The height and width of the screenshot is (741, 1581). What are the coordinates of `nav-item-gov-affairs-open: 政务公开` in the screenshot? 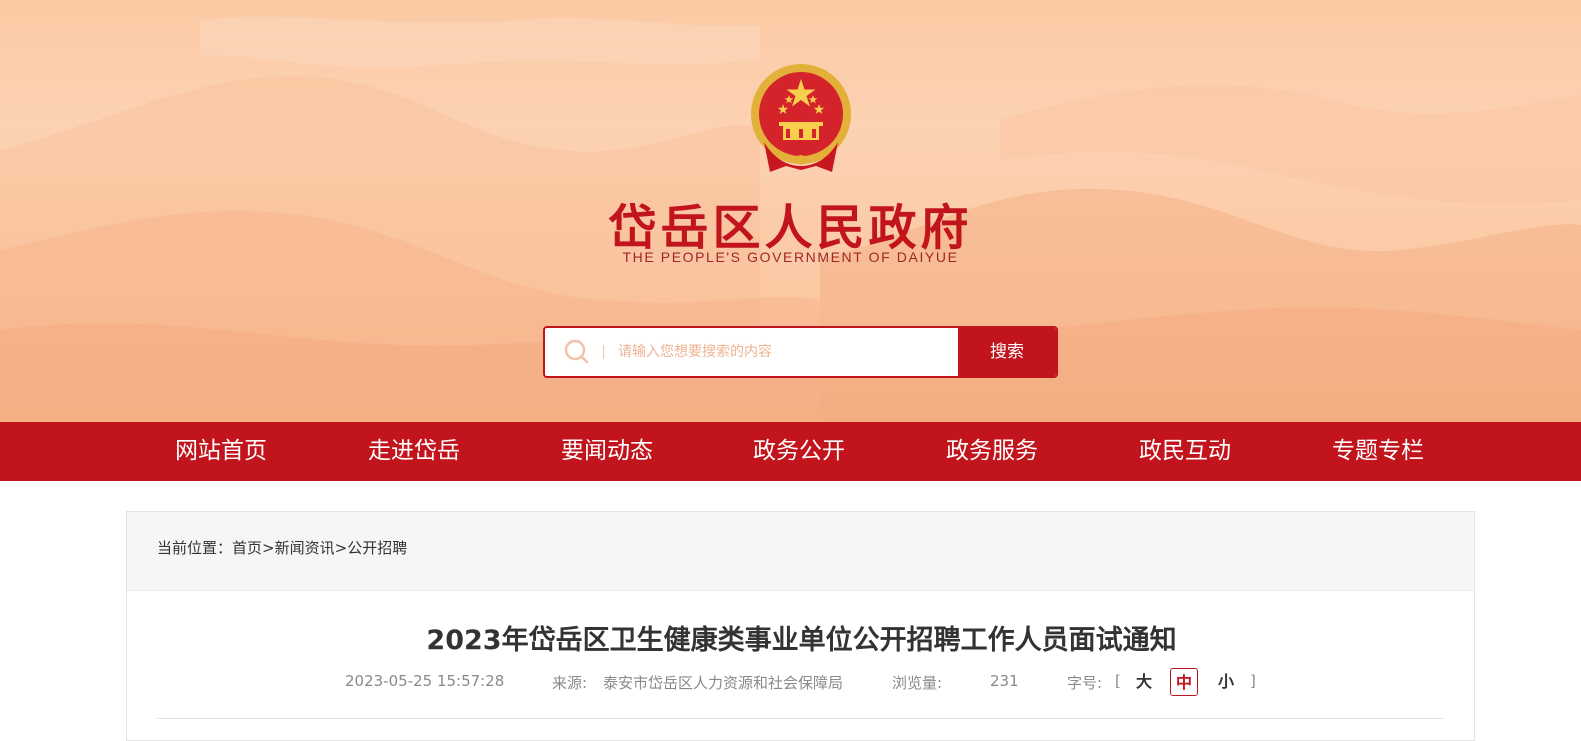 It's located at (799, 451).